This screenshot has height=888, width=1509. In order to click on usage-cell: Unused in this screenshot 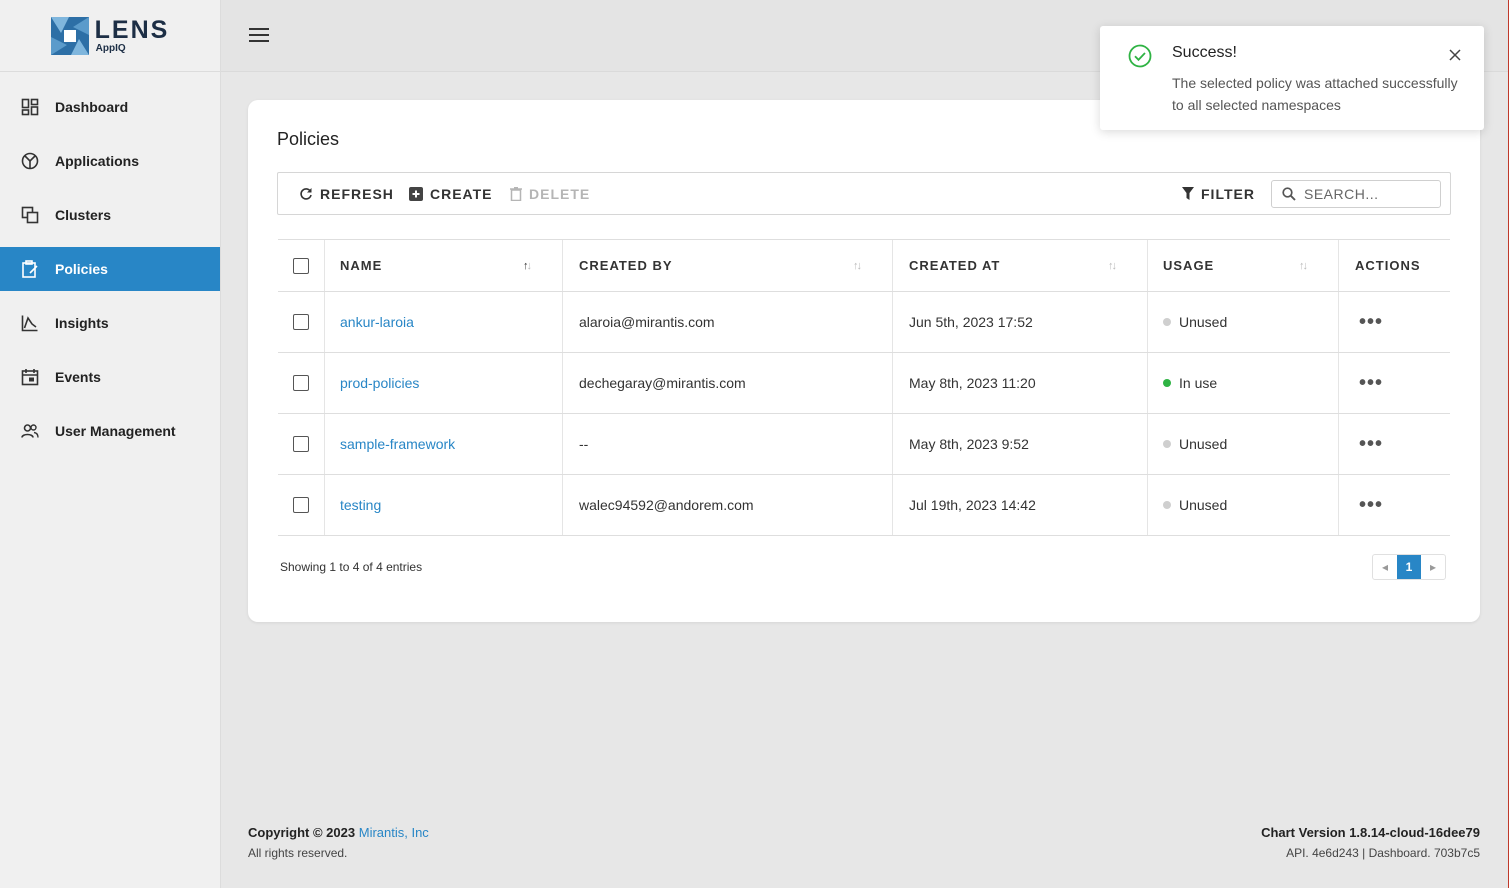, I will do `click(1243, 505)`.